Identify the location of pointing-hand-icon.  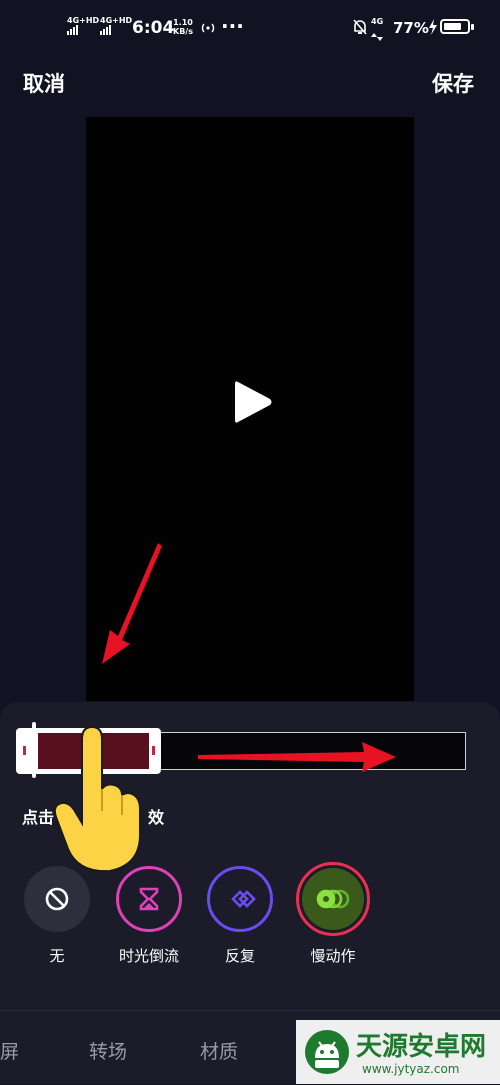
(97, 799).